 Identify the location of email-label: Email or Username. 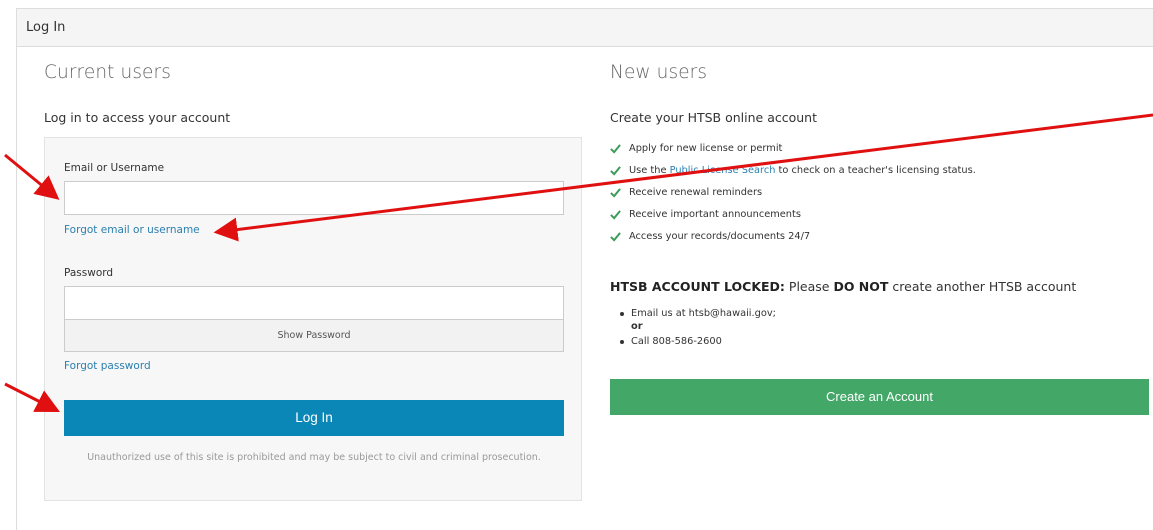
(114, 168).